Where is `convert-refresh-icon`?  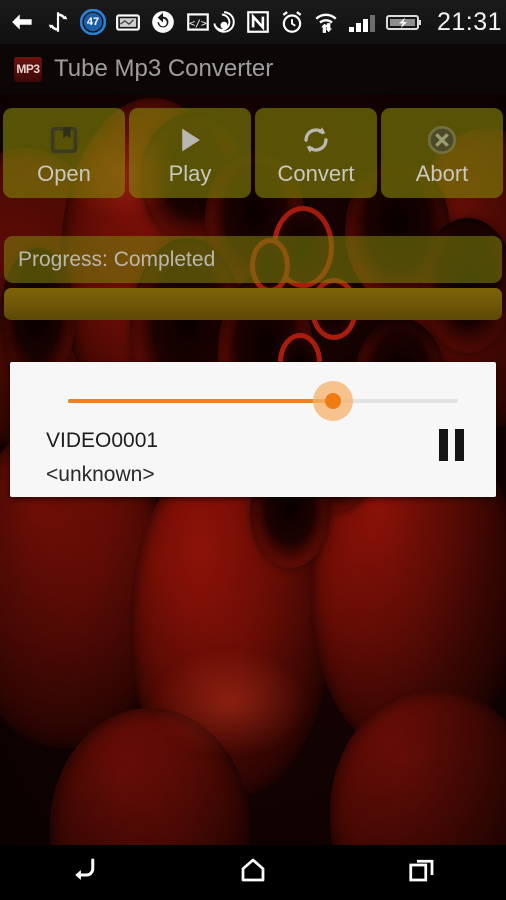 convert-refresh-icon is located at coordinates (316, 140).